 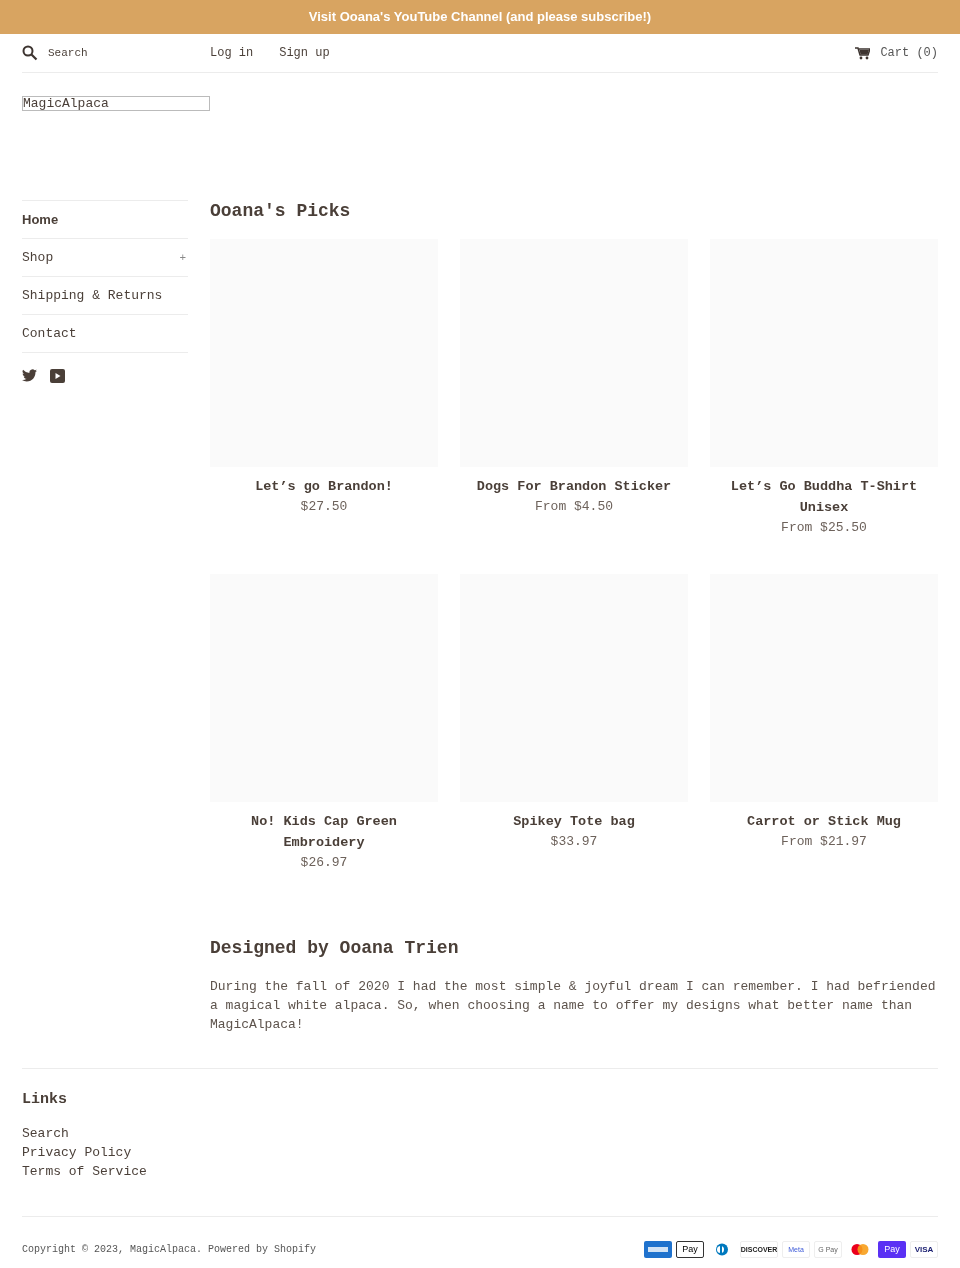 I want to click on search-field: Search, so click(x=113, y=53).